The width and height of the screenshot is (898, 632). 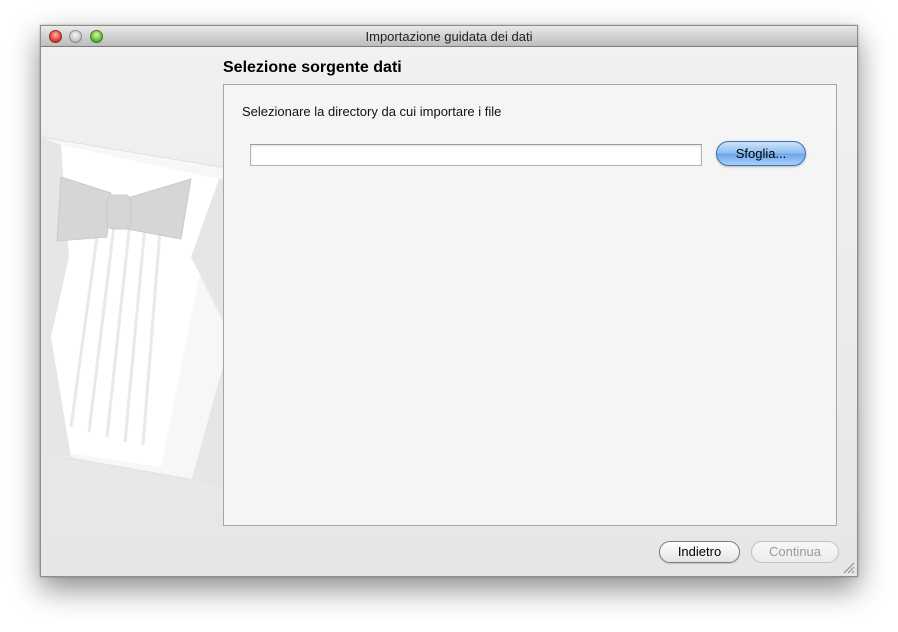 What do you see at coordinates (312, 67) in the screenshot?
I see `section-title: Selezione sorgente dati` at bounding box center [312, 67].